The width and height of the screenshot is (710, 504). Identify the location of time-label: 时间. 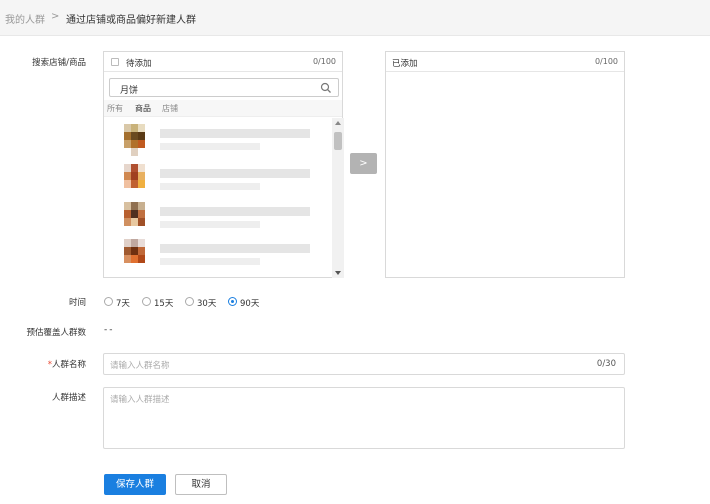
(77, 303).